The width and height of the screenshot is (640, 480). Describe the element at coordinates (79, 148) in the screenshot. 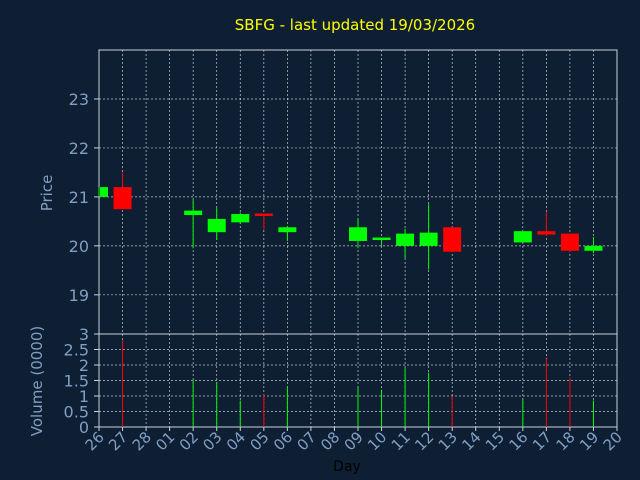

I see `price-y-tick-label: 22` at that location.